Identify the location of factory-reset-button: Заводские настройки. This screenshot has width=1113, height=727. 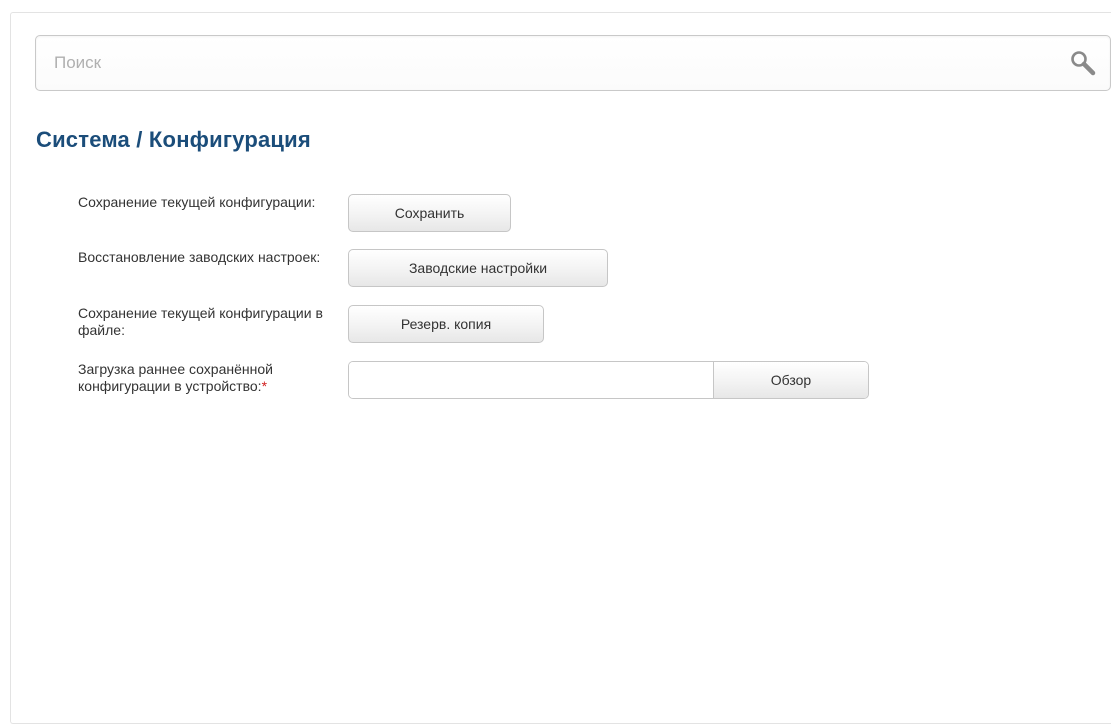
(478, 268).